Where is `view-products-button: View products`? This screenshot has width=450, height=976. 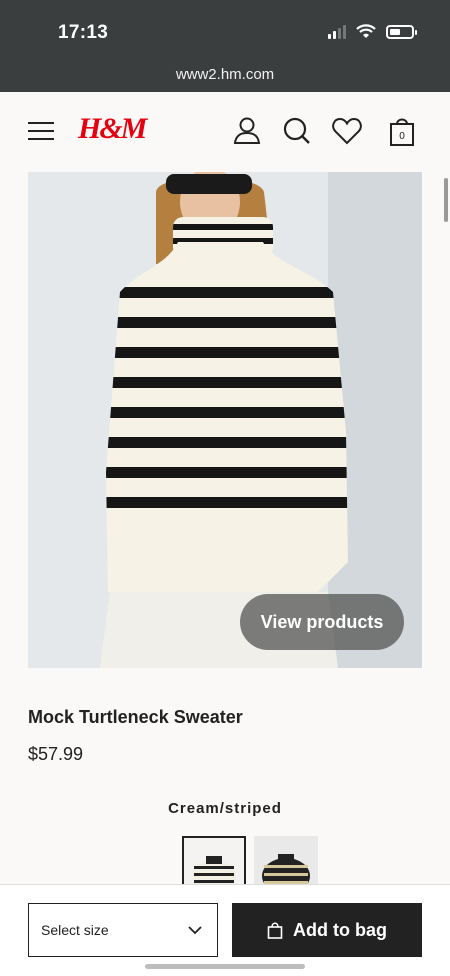
view-products-button: View products is located at coordinates (322, 622).